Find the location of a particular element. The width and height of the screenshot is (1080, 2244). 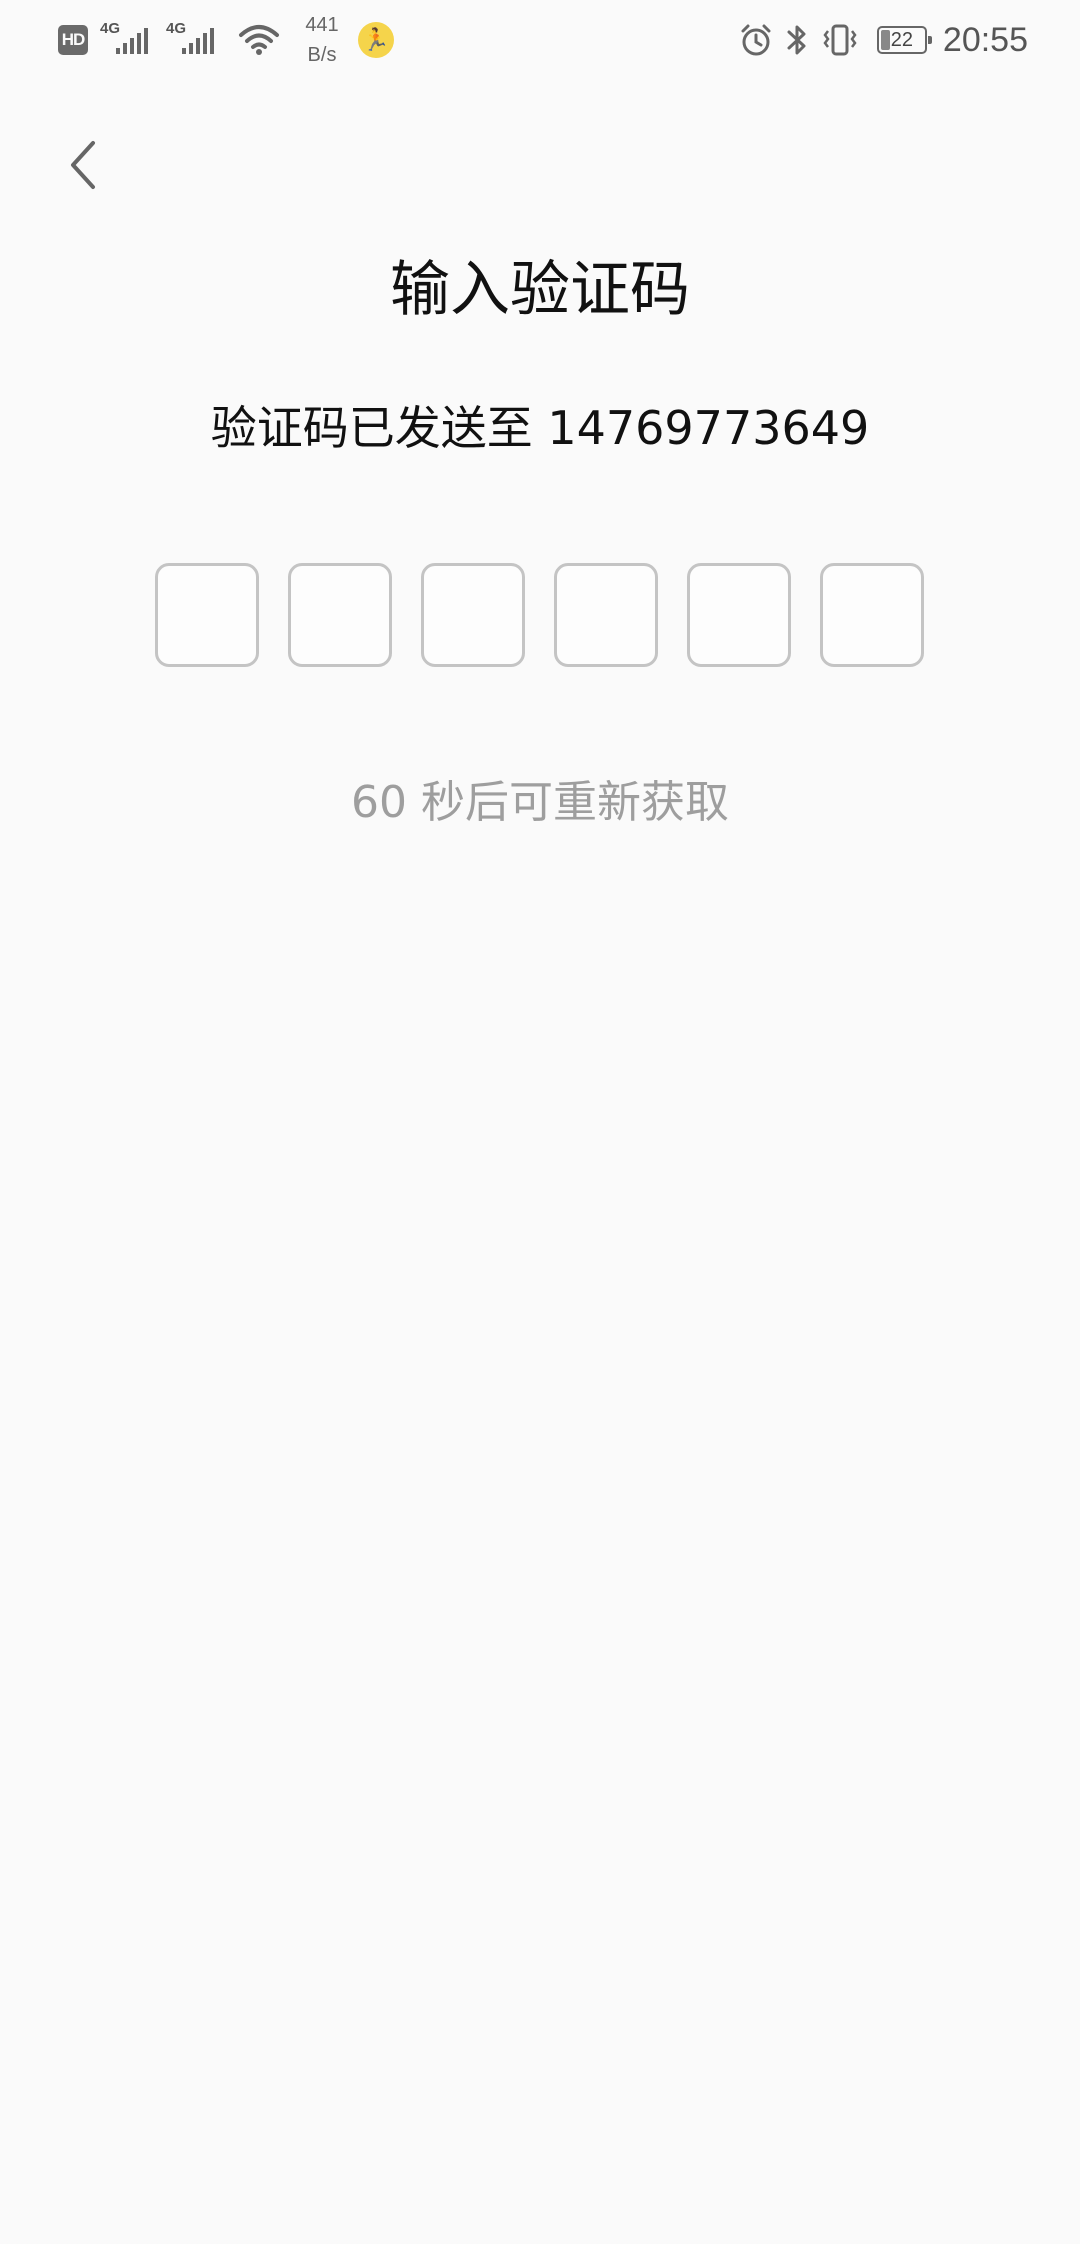

network-speed: 441 B/s is located at coordinates (322, 40).